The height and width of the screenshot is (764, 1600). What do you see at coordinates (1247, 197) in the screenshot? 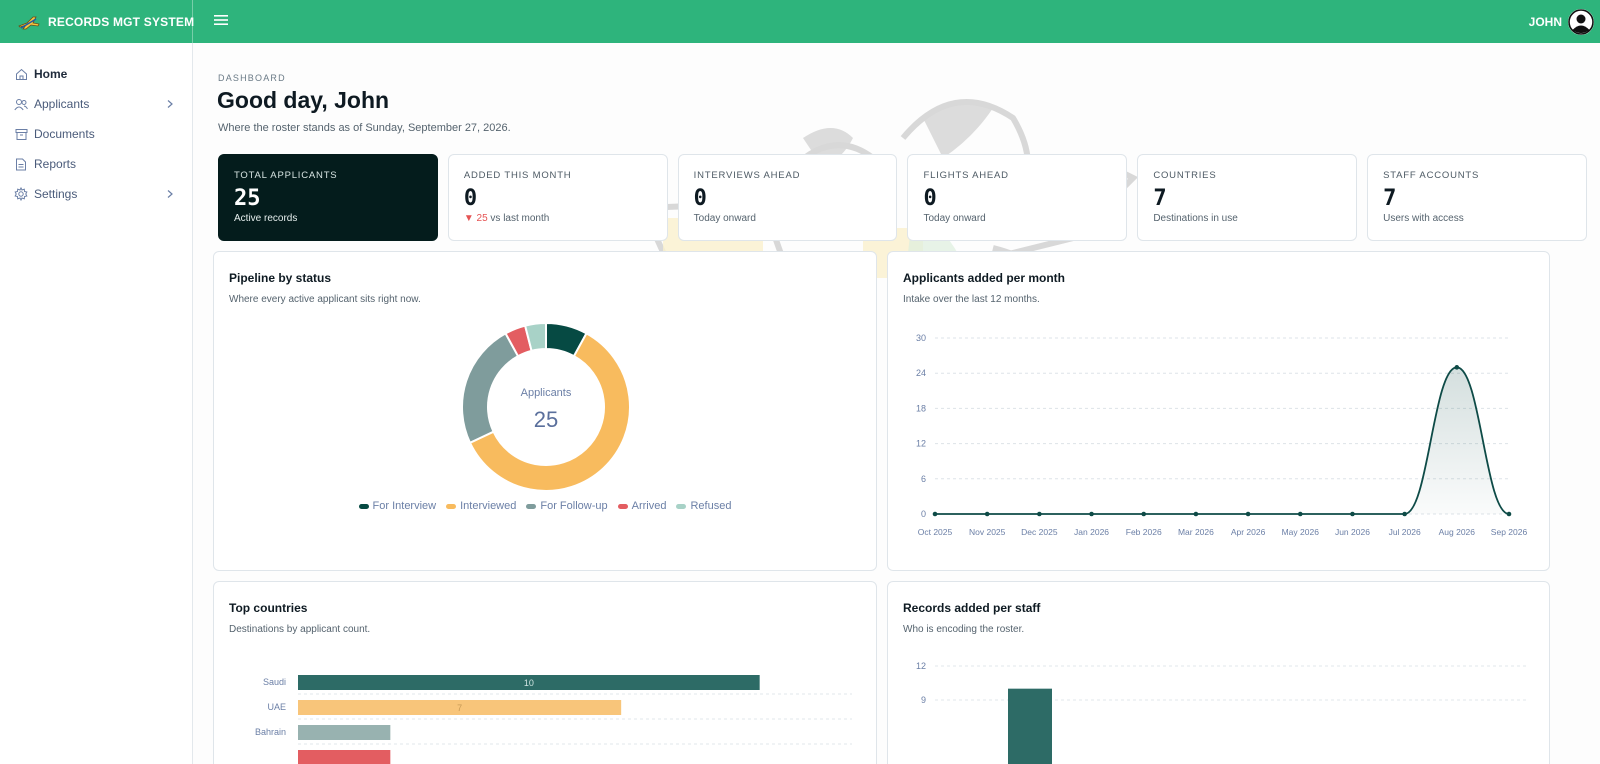
I see `stat-card-countries: COUNTRIES 7 Destinations in use` at bounding box center [1247, 197].